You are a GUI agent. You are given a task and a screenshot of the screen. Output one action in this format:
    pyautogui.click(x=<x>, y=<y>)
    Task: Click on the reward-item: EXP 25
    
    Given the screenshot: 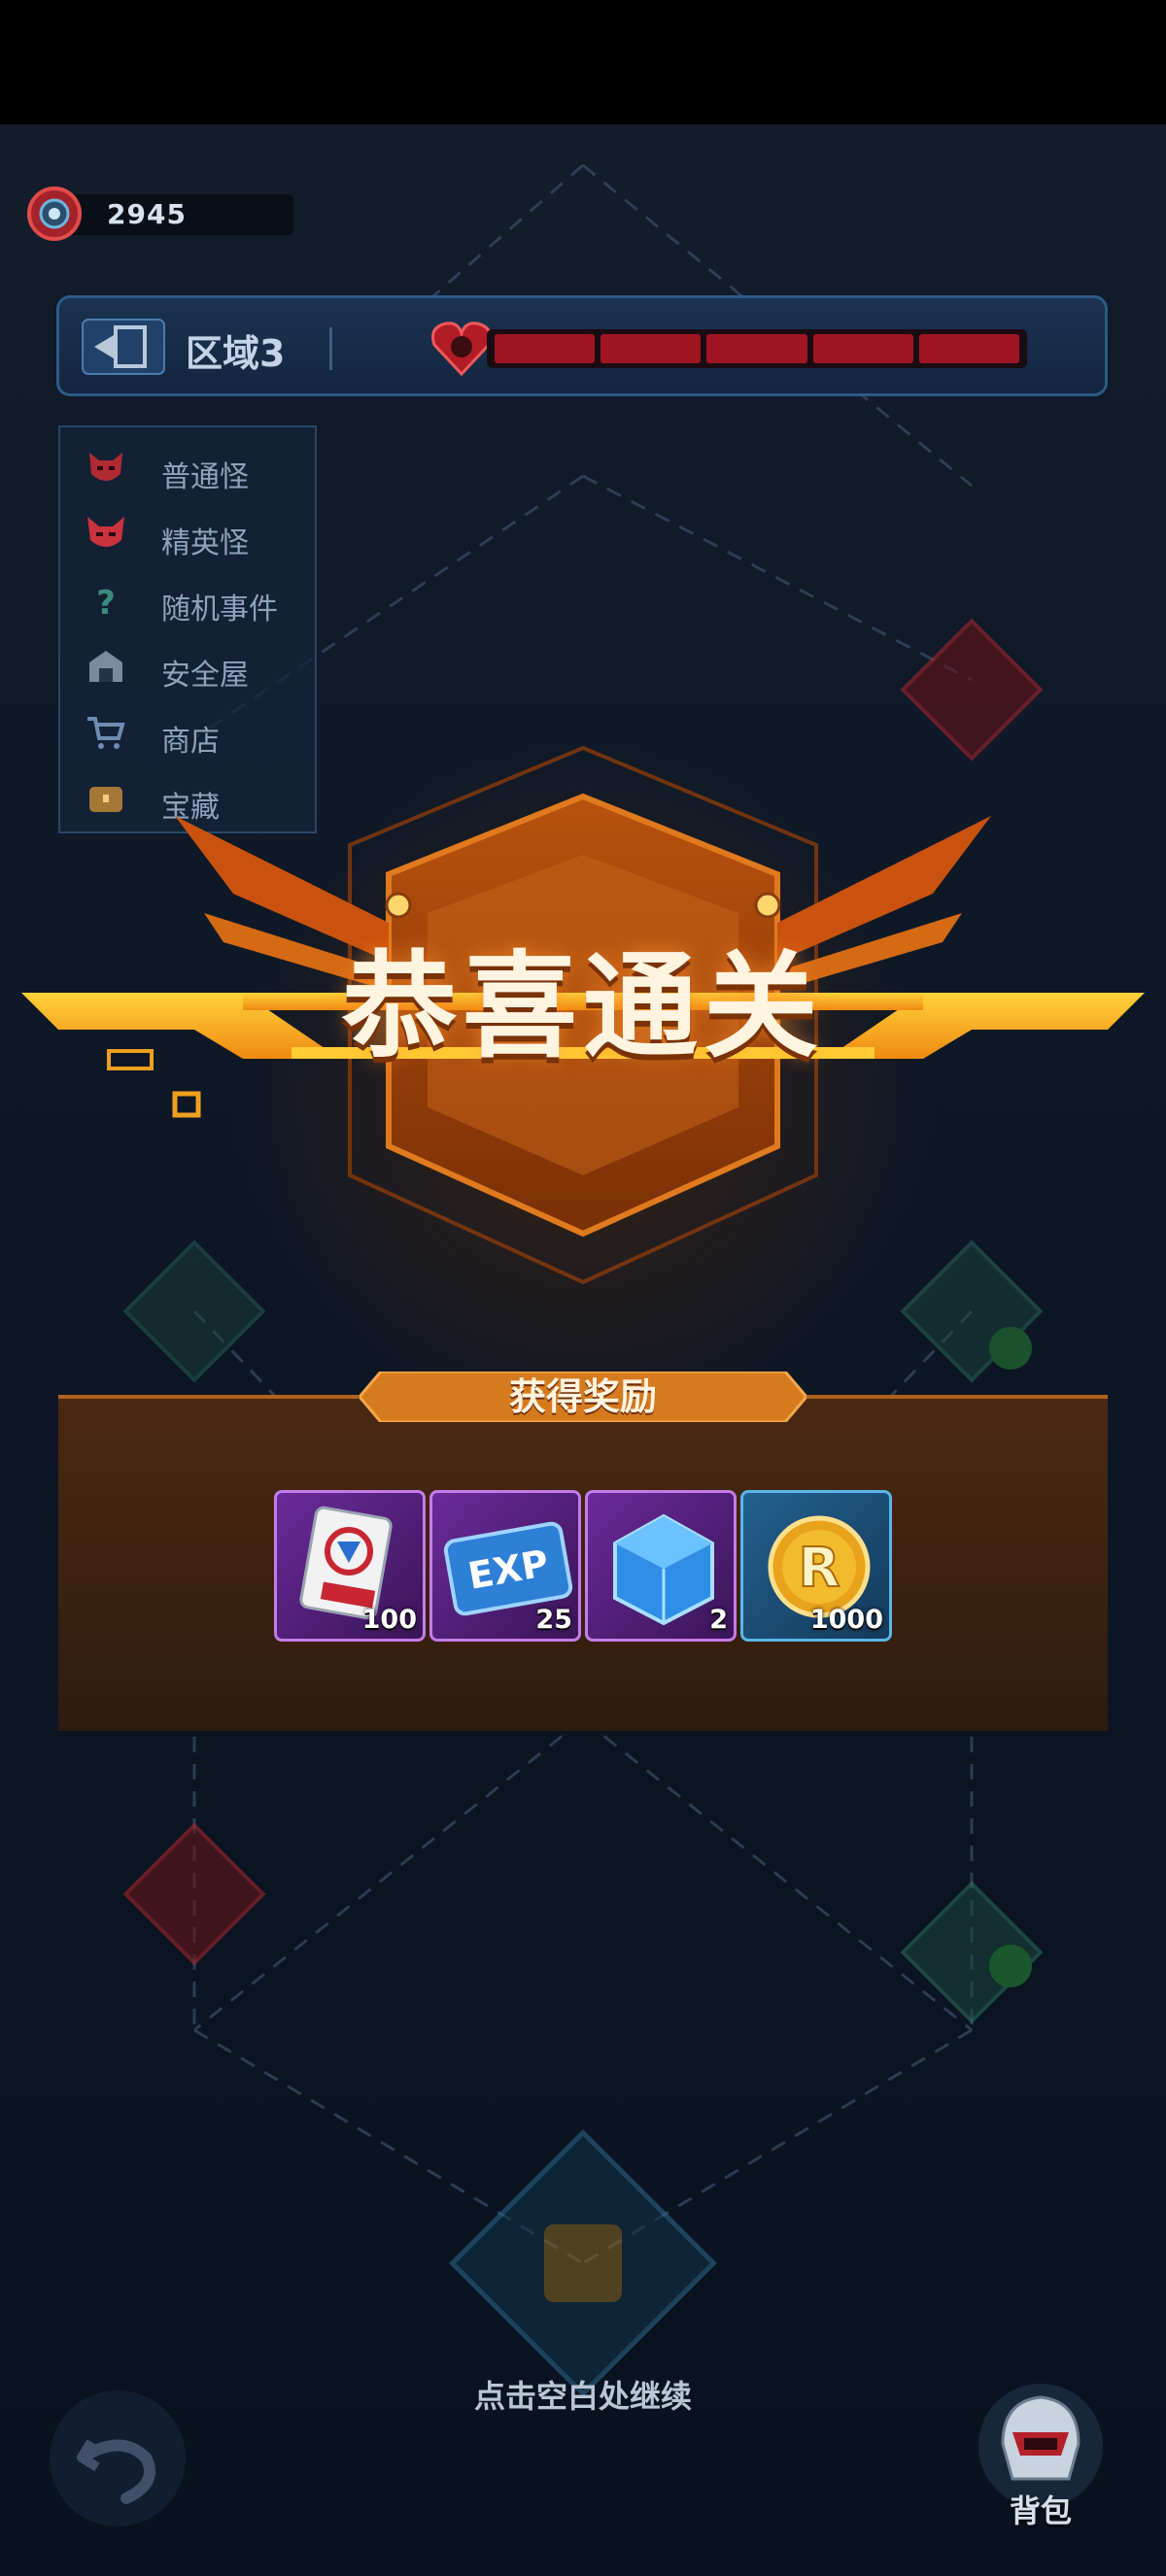 What is the action you would take?
    pyautogui.click(x=505, y=1566)
    